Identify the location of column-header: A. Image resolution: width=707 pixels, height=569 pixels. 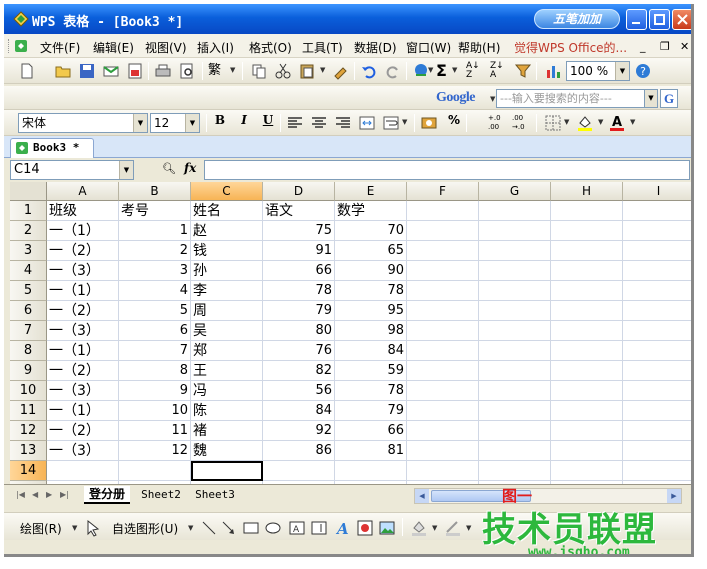
(83, 191).